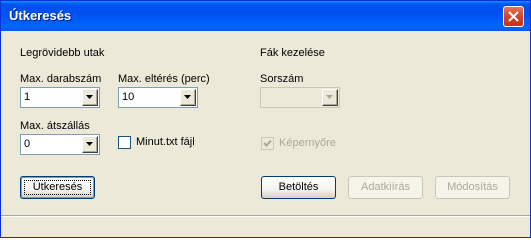 This screenshot has width=531, height=240. Describe the element at coordinates (164, 79) in the screenshot. I see `max-deviation-label: Max. eltérés (perc)` at that location.